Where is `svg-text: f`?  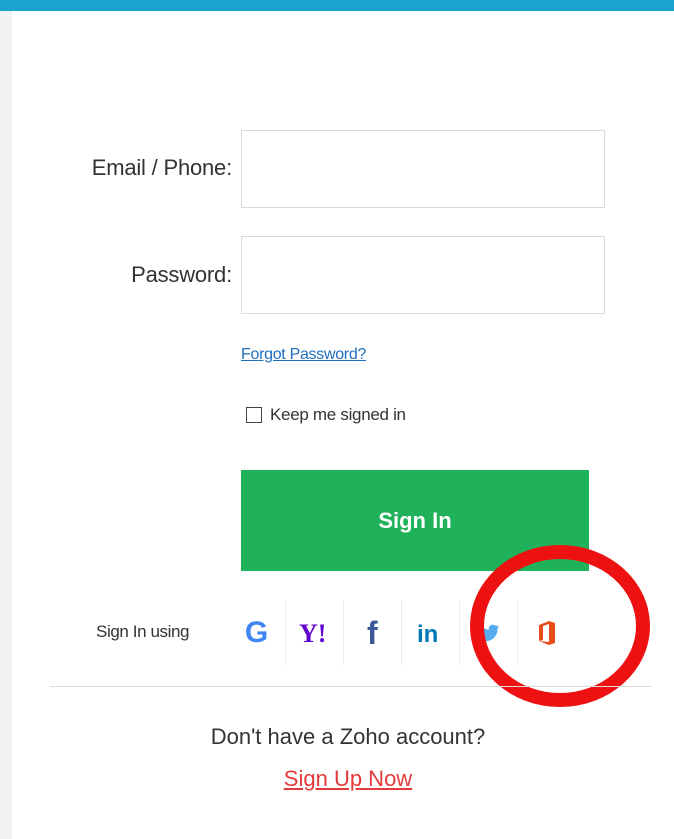 svg-text: f is located at coordinates (372, 633).